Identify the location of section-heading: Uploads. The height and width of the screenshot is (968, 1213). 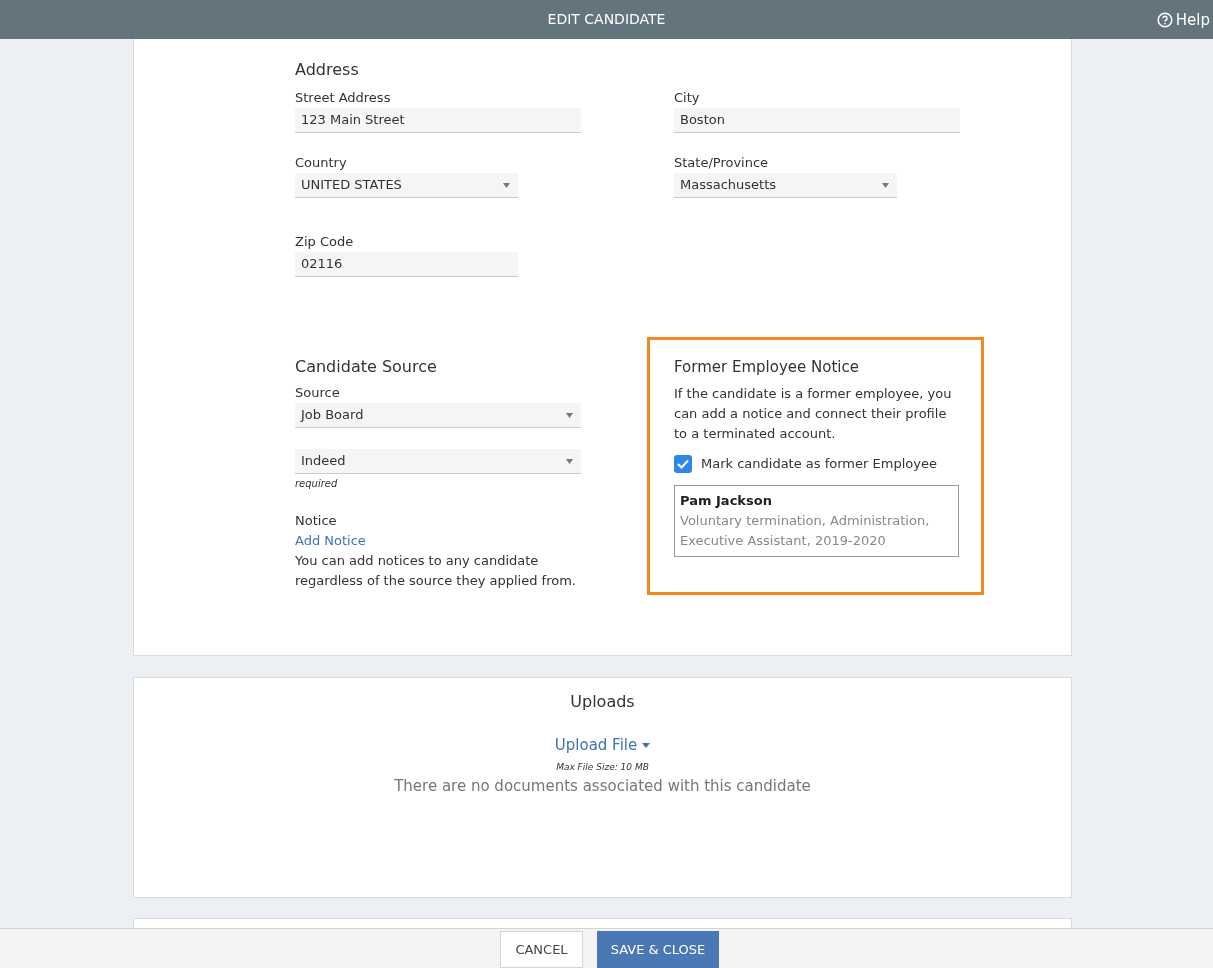
(602, 702).